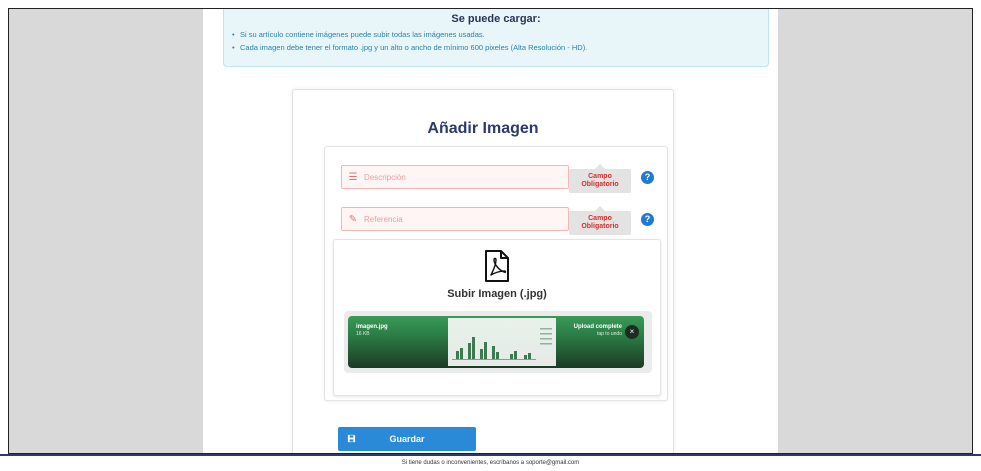 This screenshot has width=981, height=471. I want to click on pdf-file-icon, so click(497, 266).